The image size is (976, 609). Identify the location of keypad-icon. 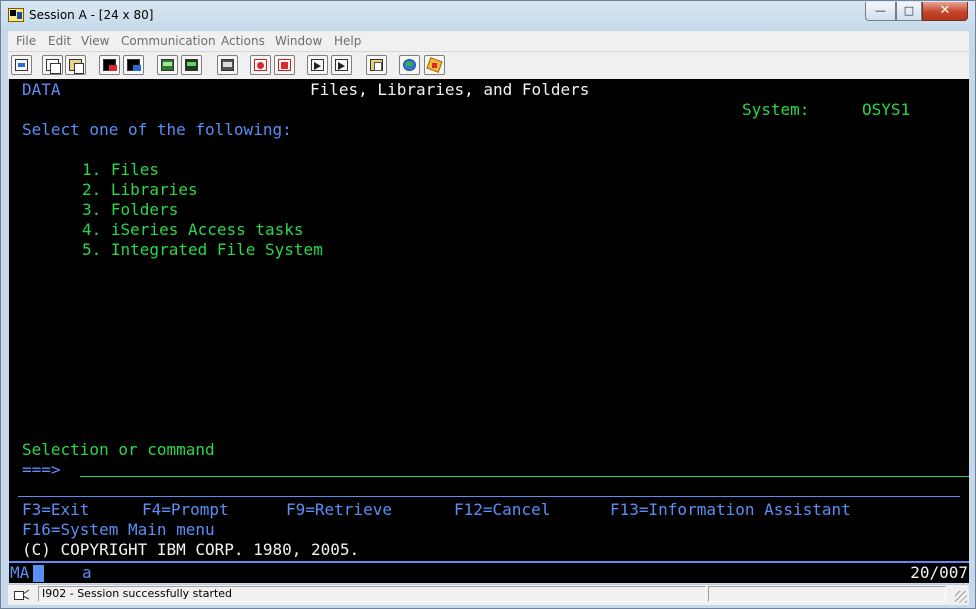
(191, 65).